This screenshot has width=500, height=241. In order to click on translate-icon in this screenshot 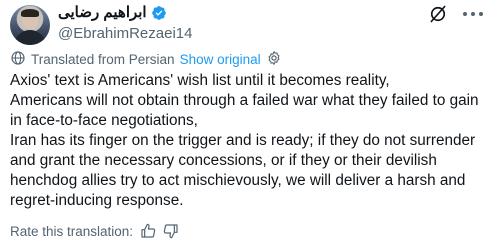, I will do `click(18, 59)`.